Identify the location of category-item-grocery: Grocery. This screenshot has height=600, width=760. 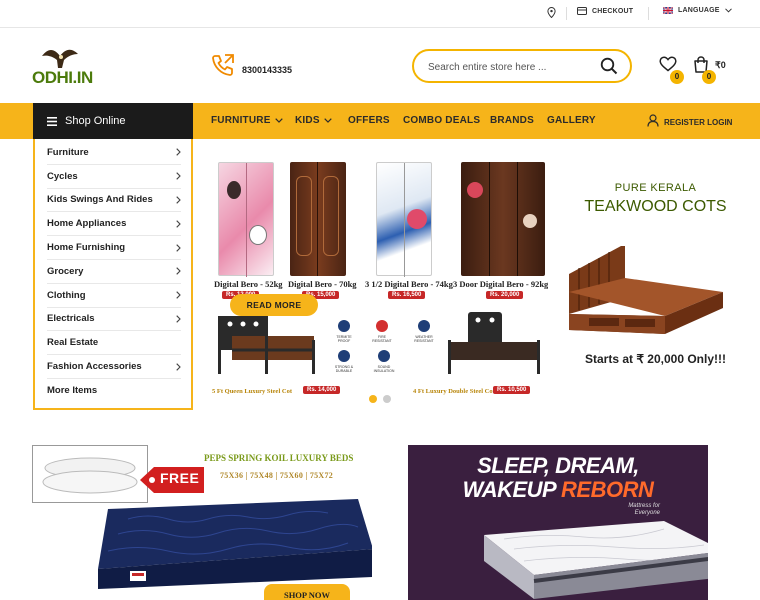
(114, 272).